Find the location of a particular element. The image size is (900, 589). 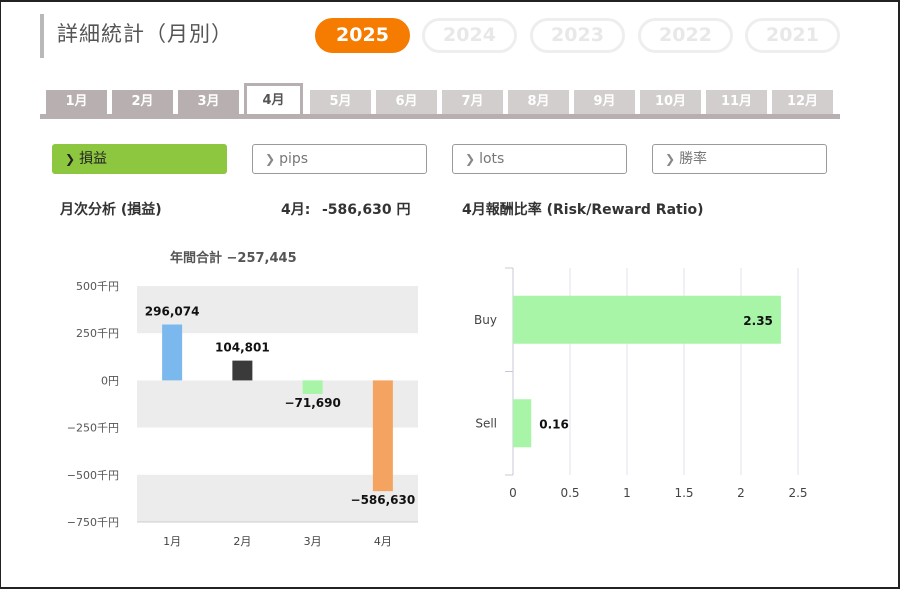

year-button-2023: 2023 is located at coordinates (577, 35).